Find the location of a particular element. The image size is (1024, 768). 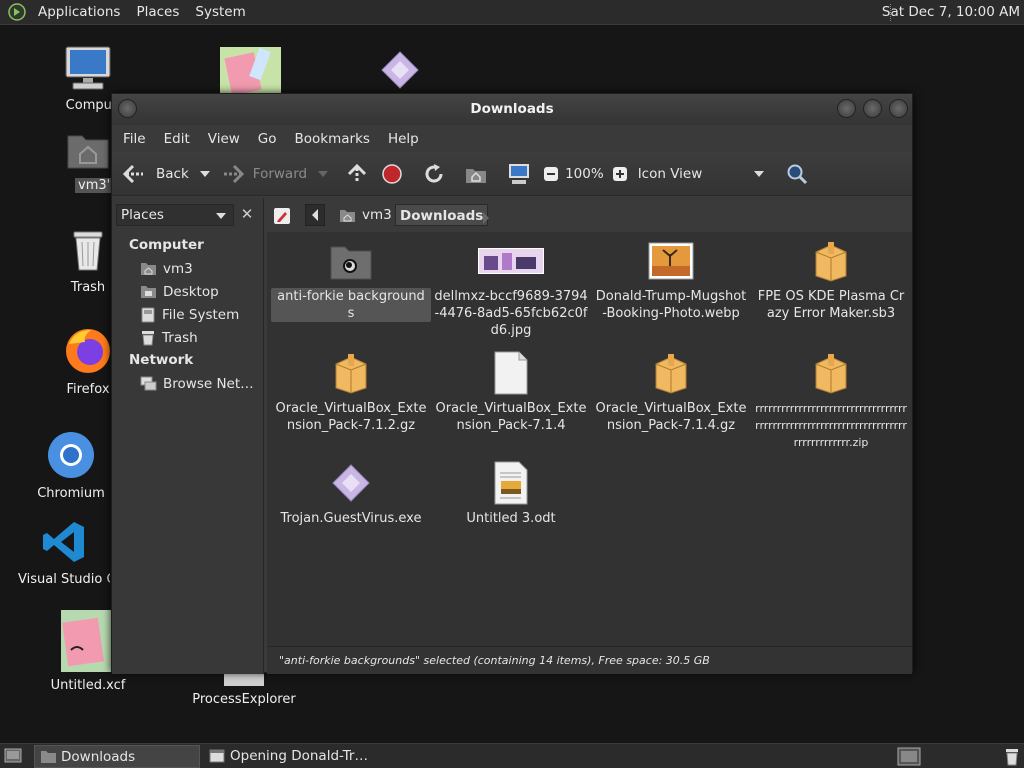

maximize-button is located at coordinates (872, 108).